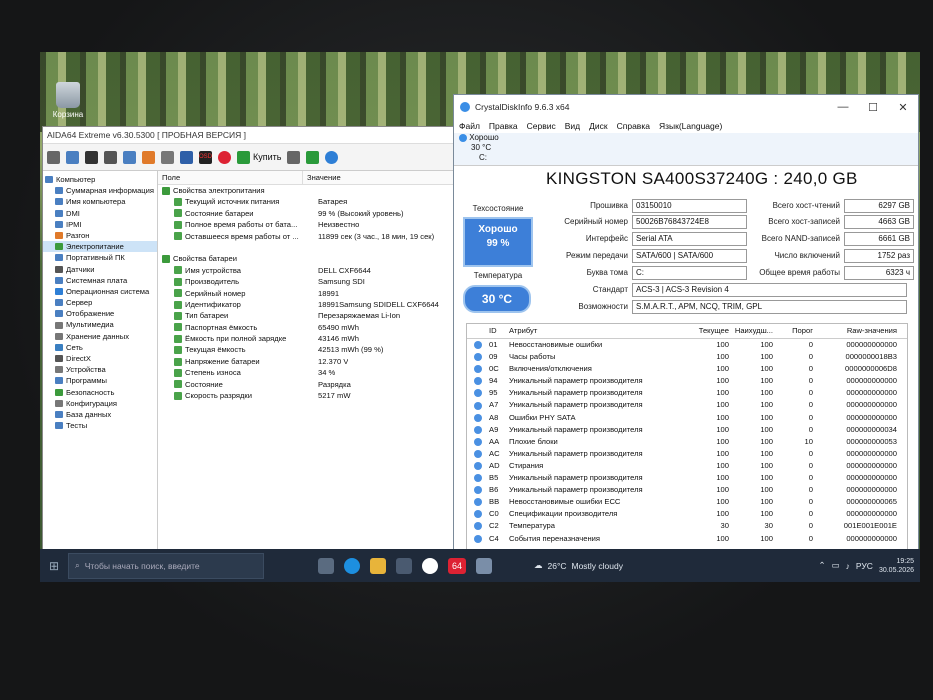 The width and height of the screenshot is (933, 700). Describe the element at coordinates (100, 369) in the screenshot. I see `tree-item: Устройства` at that location.